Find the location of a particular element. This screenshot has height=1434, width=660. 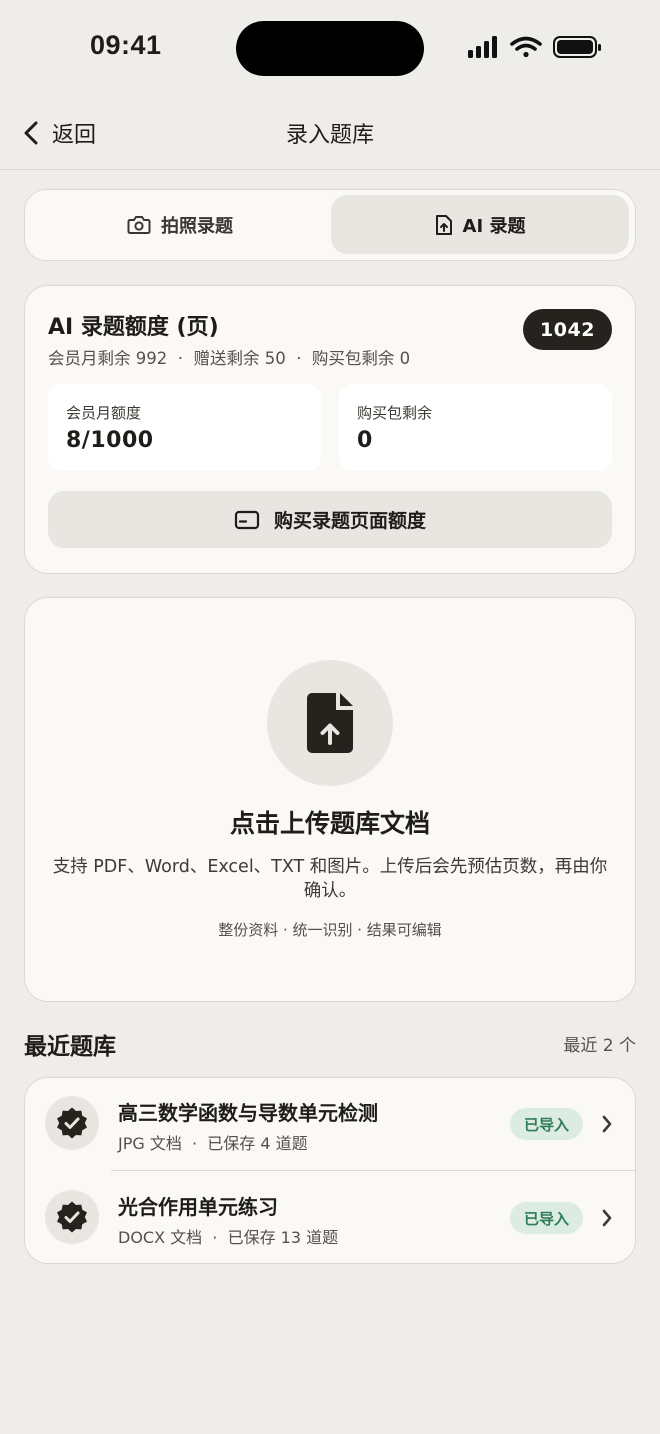

list-divider is located at coordinates (373, 1170).